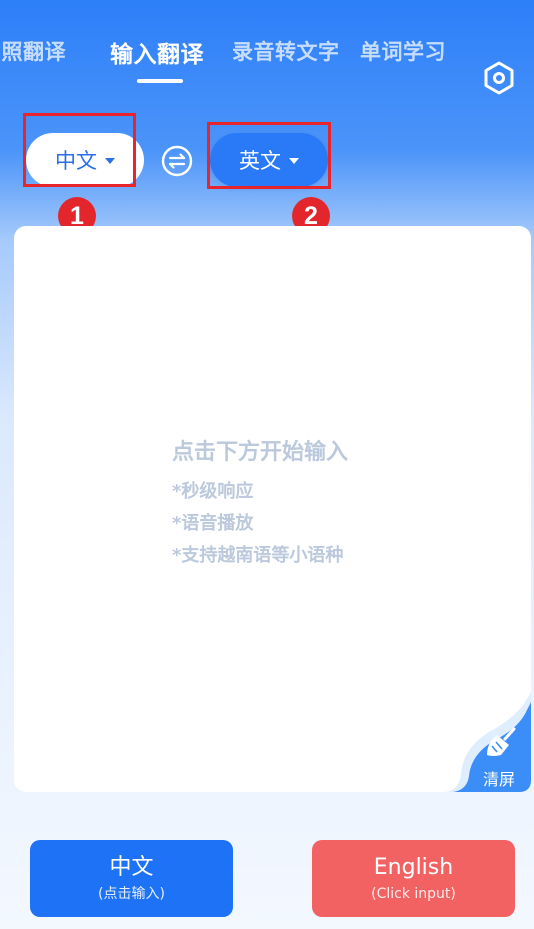  I want to click on tab-word-learning: 单词学习, so click(403, 51).